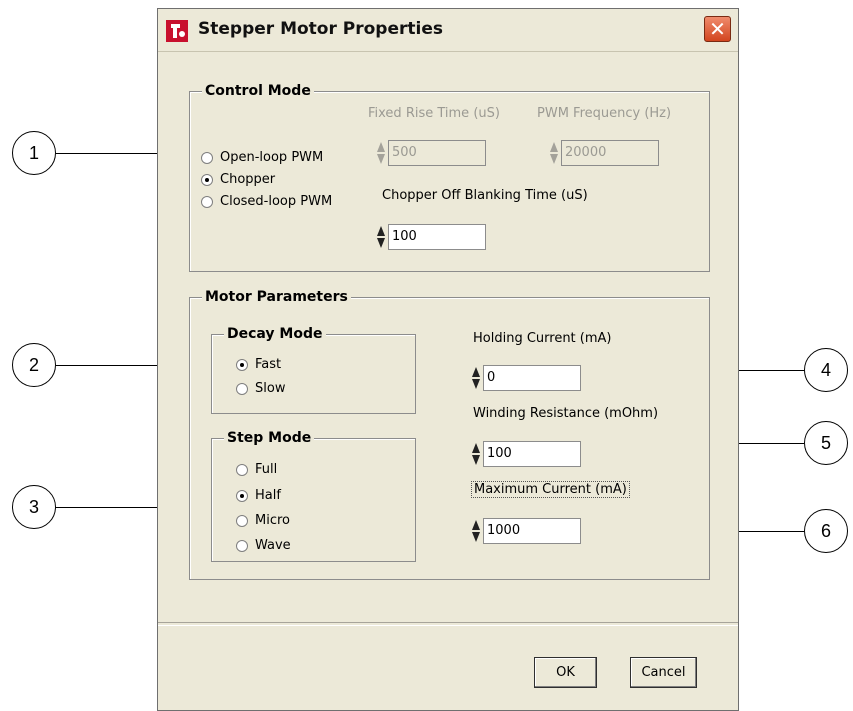  I want to click on radio-step-wave: Wave, so click(263, 545).